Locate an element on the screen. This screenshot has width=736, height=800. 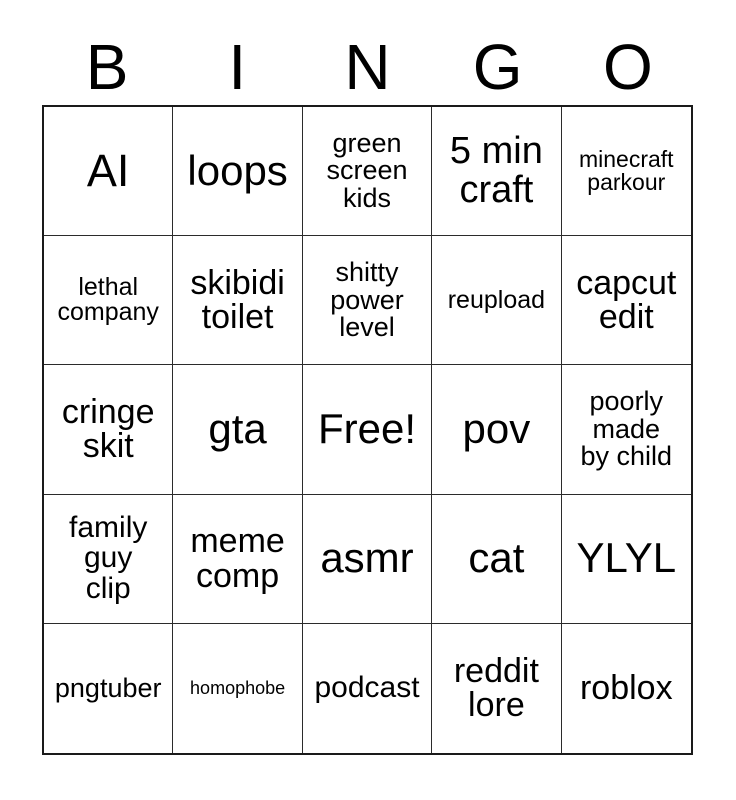
bingo-cell-r1c4: 5 min craft is located at coordinates (497, 172).